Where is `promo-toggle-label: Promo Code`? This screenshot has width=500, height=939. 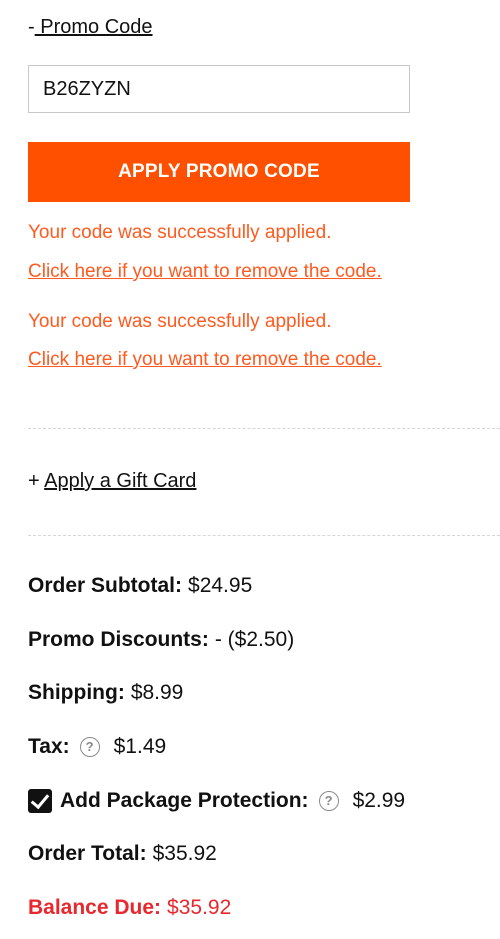 promo-toggle-label: Promo Code is located at coordinates (93, 27).